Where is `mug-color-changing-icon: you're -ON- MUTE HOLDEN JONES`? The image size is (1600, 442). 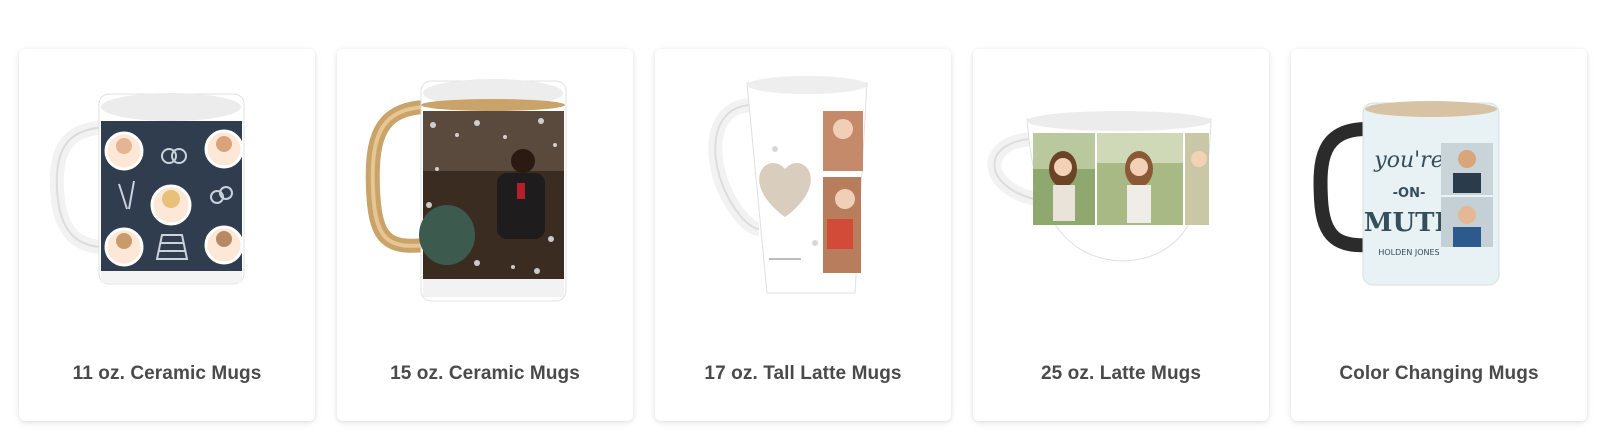
mug-color-changing-icon: you're -ON- MUTE HOLDEN JONES is located at coordinates (1406, 193).